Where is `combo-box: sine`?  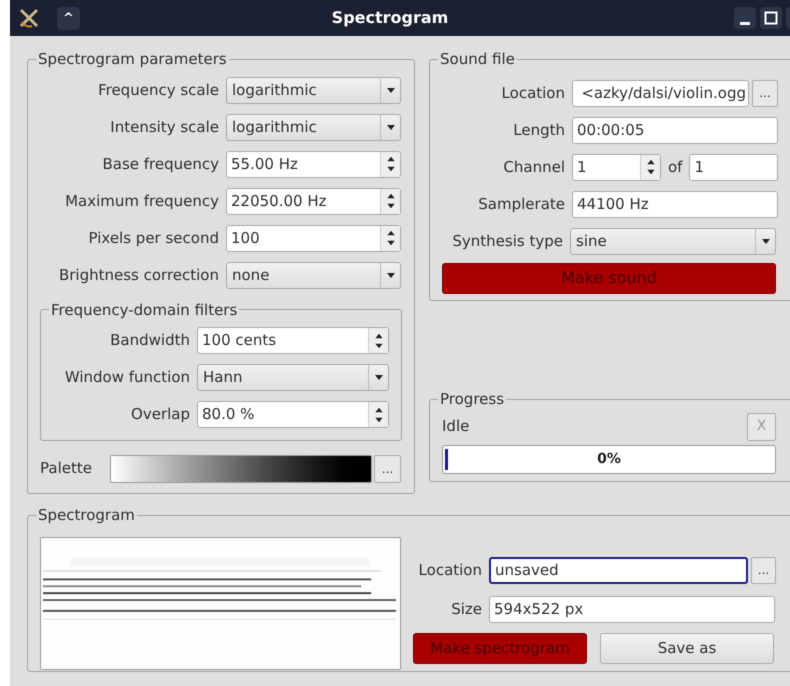 combo-box: sine is located at coordinates (673, 241).